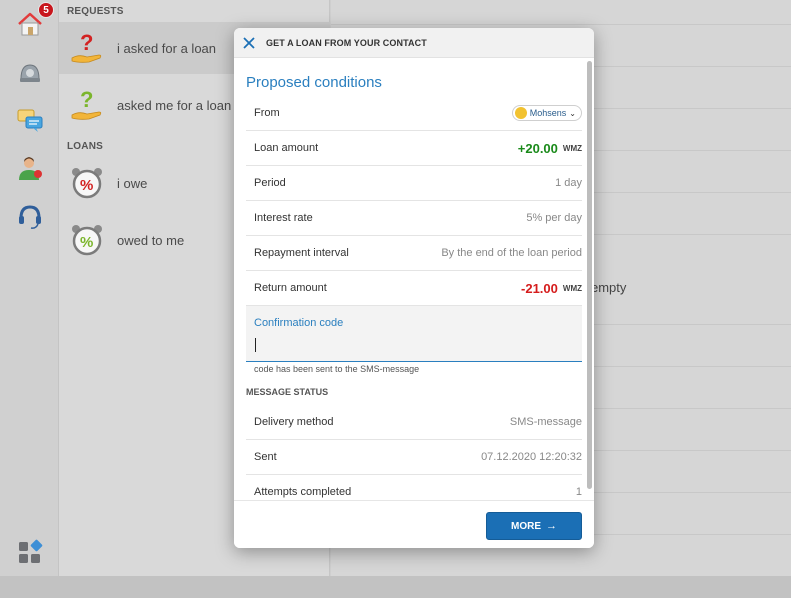 The image size is (791, 598). I want to click on delivery-method-value: SMS-message, so click(545, 422).